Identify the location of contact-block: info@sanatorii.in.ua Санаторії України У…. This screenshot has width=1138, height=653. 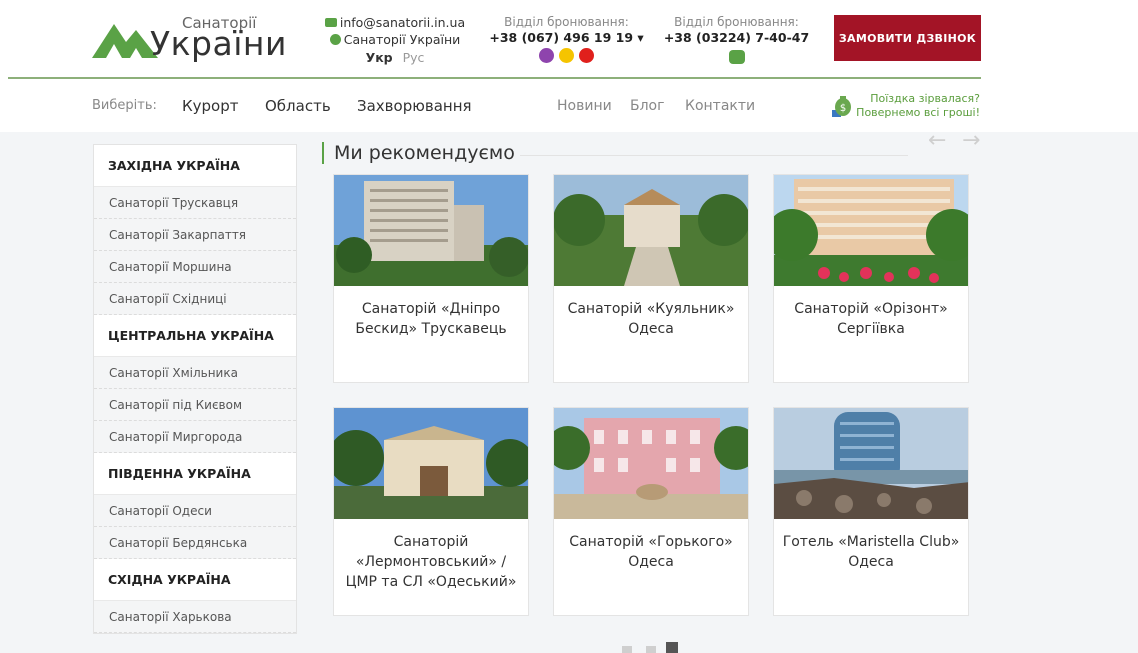
(395, 40).